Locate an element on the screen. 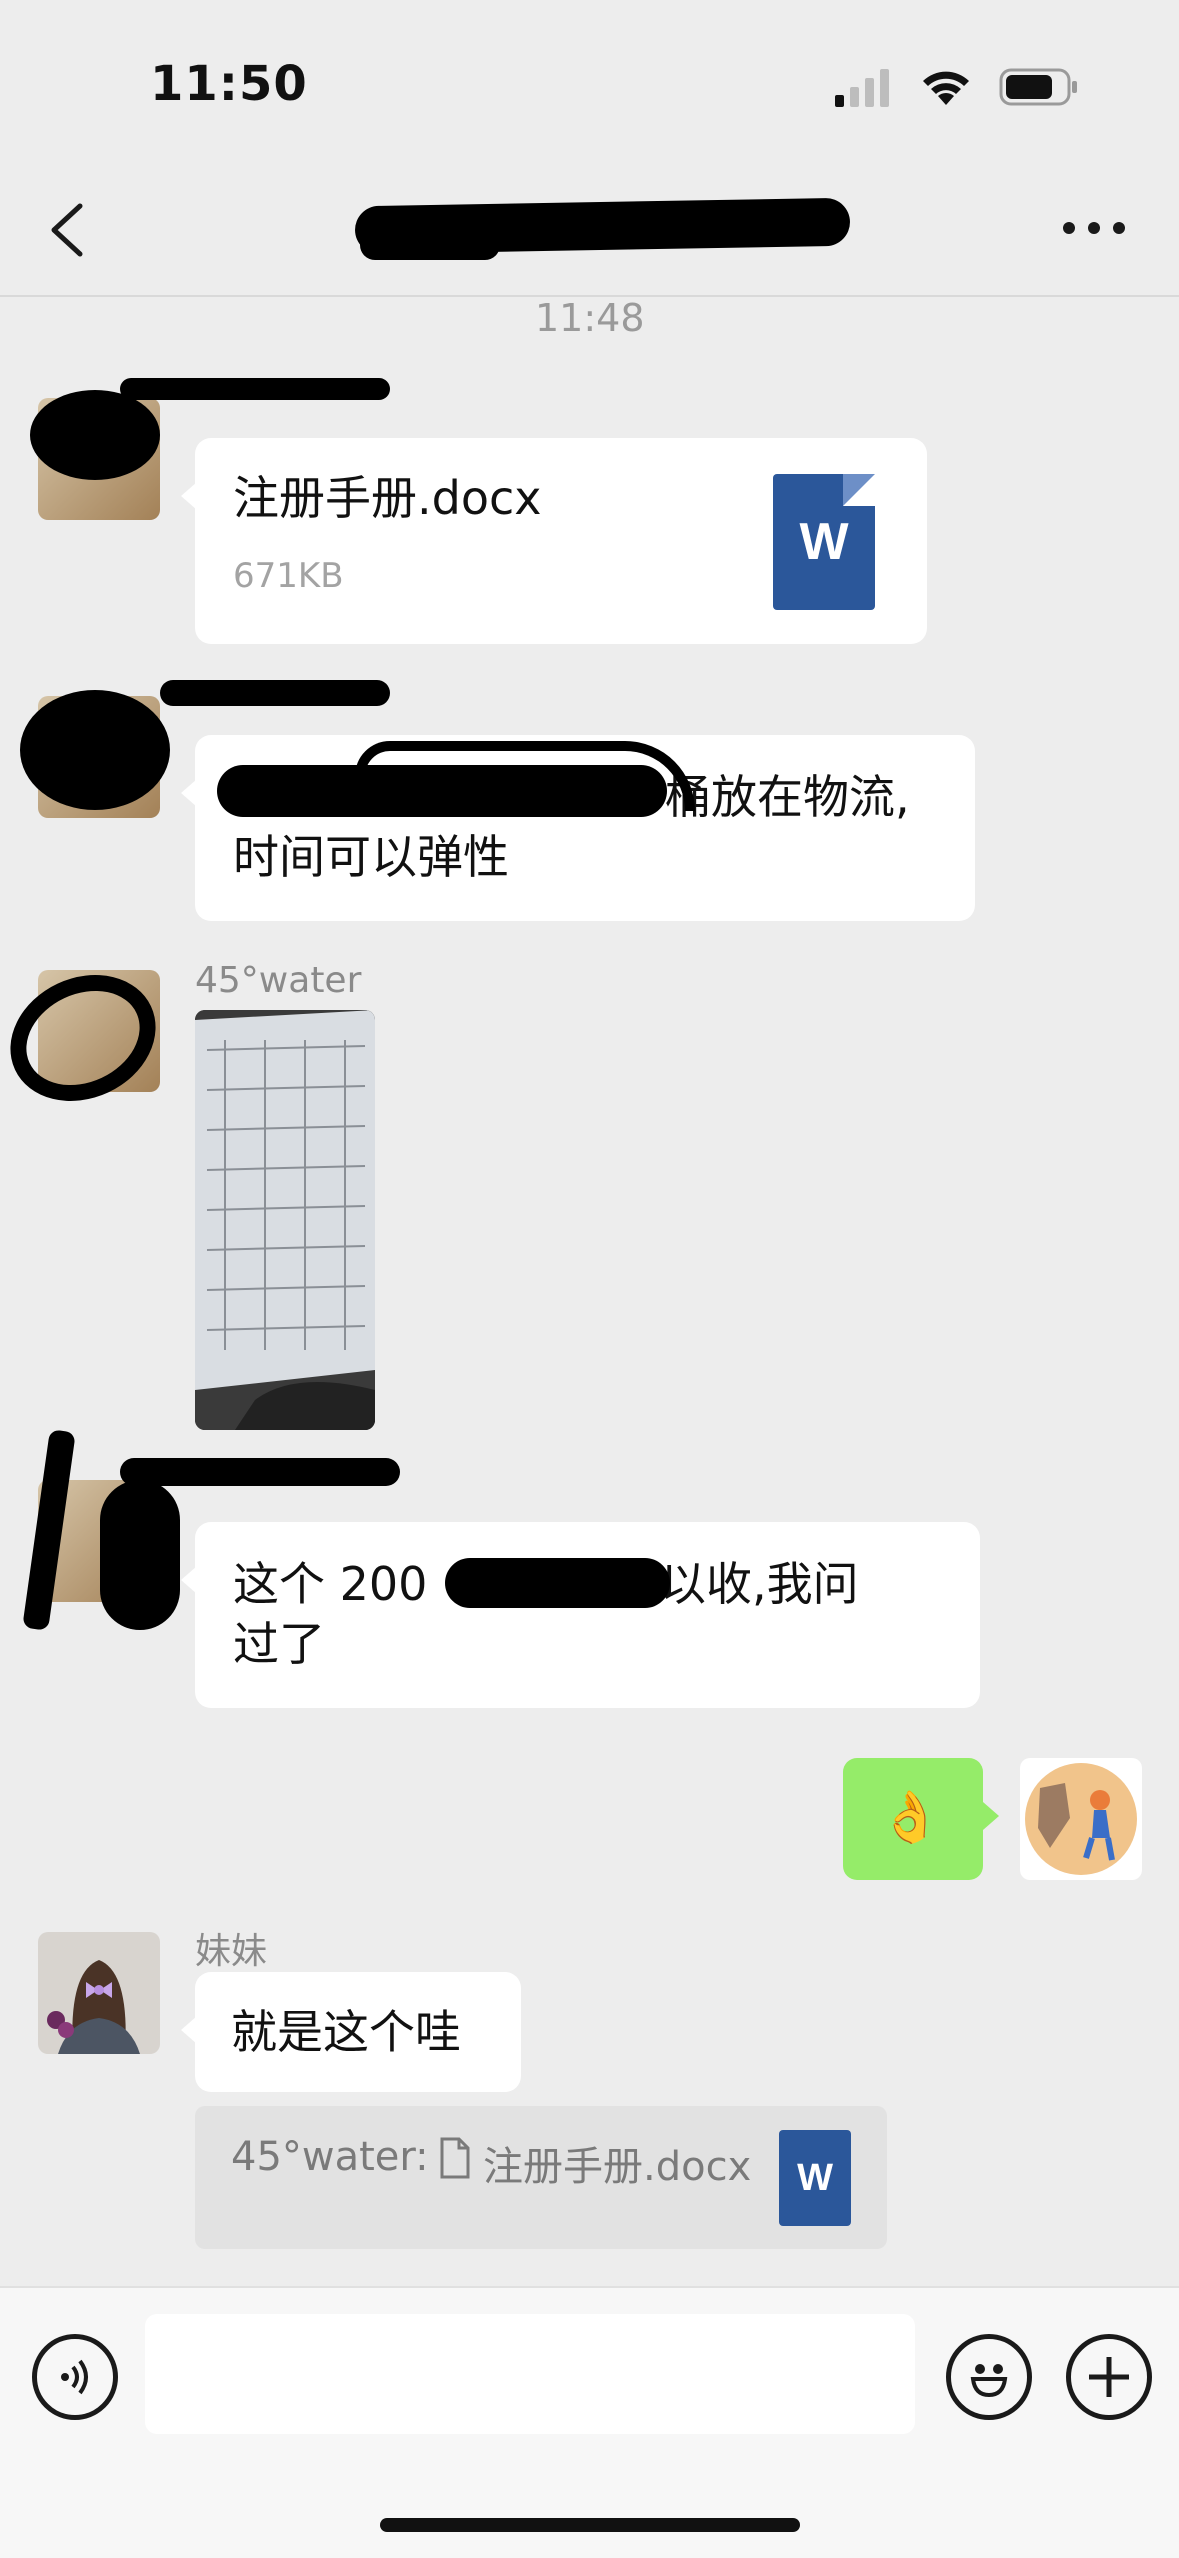 The width and height of the screenshot is (1179, 2558). quote-file-name: 注册手册.docx is located at coordinates (617, 2167).